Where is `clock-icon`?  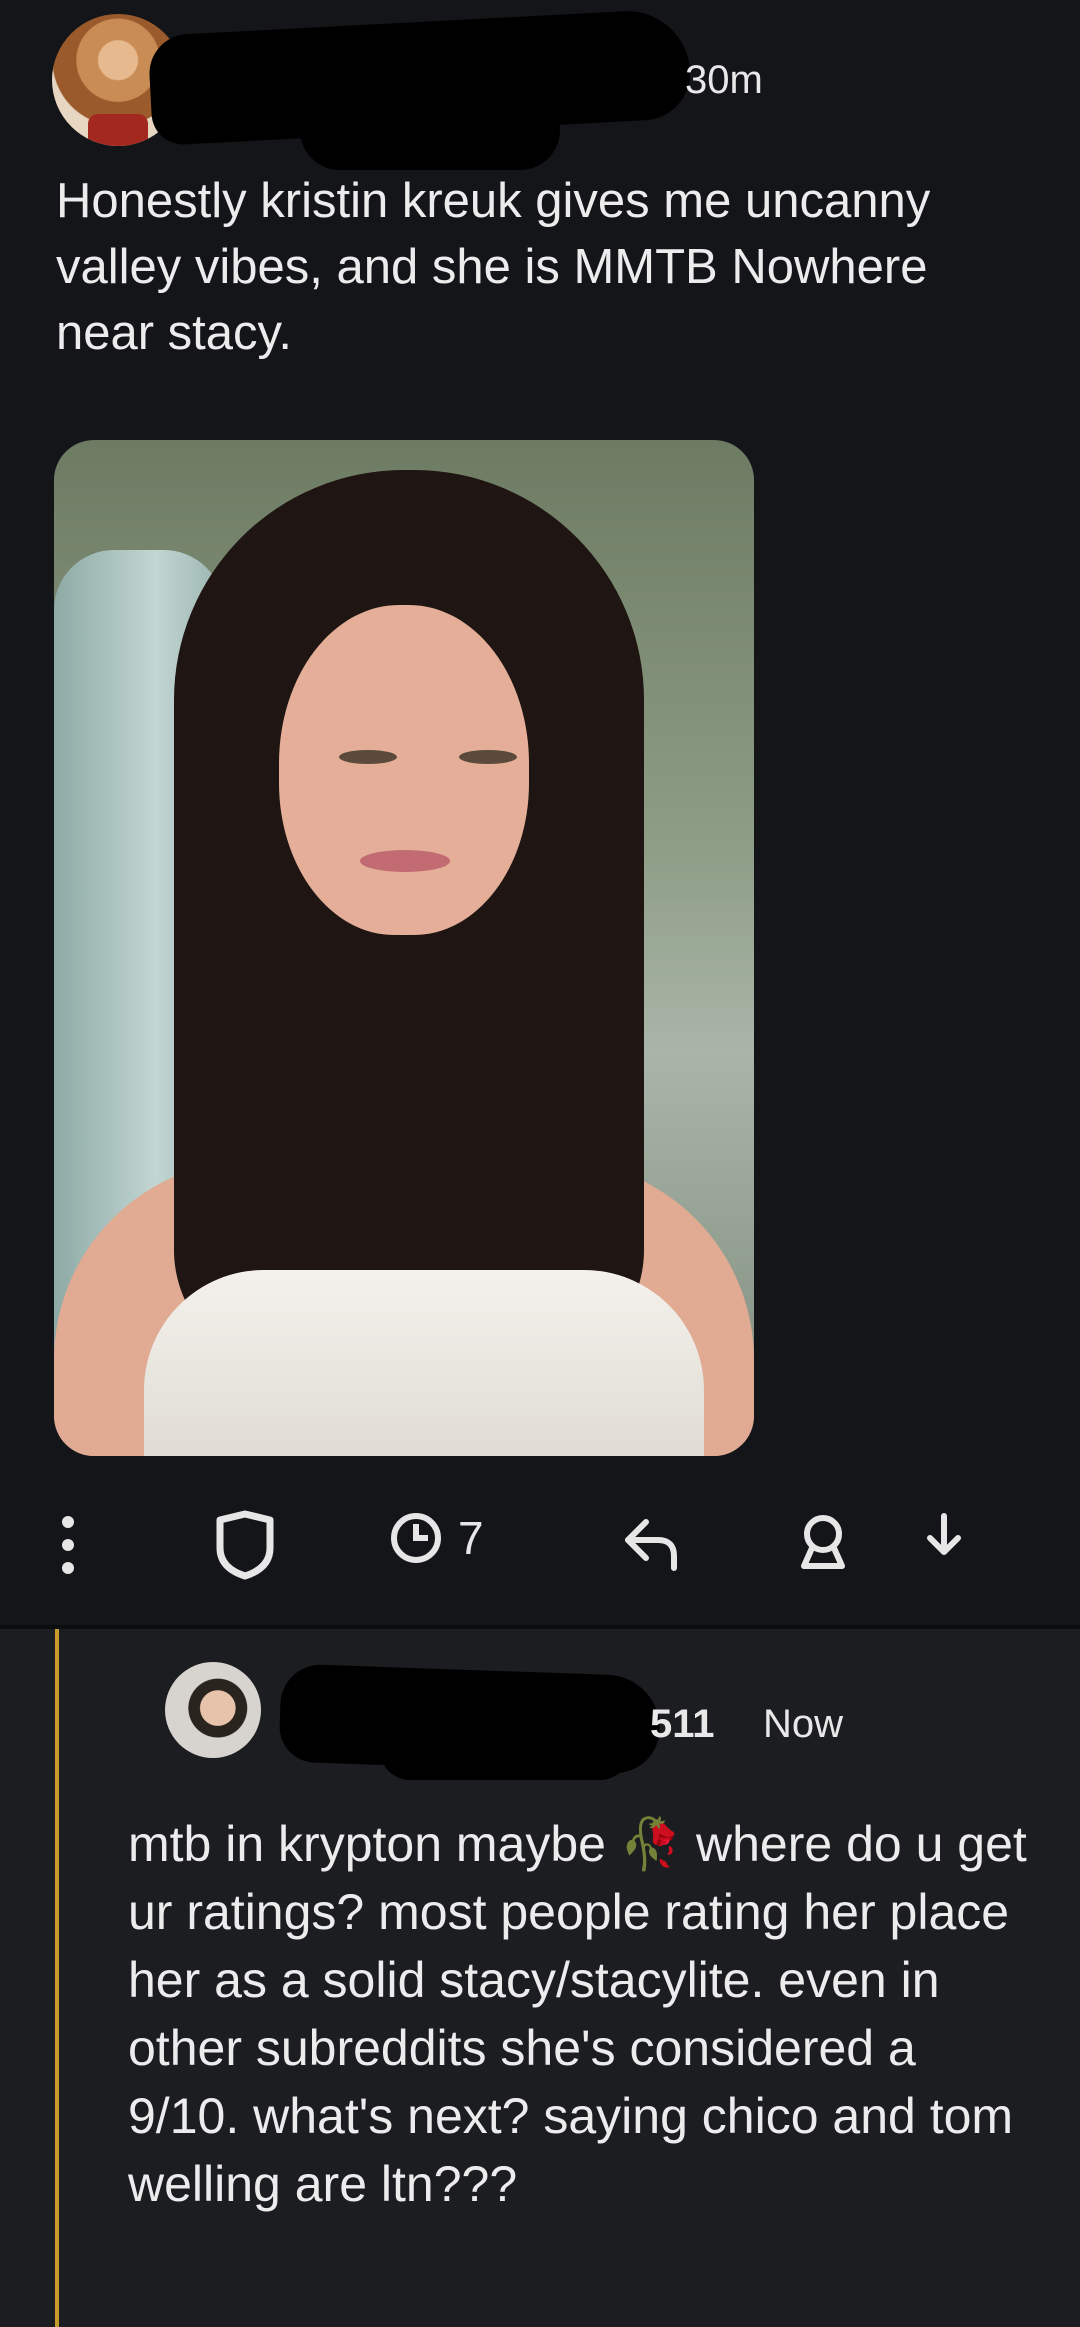 clock-icon is located at coordinates (416, 1538).